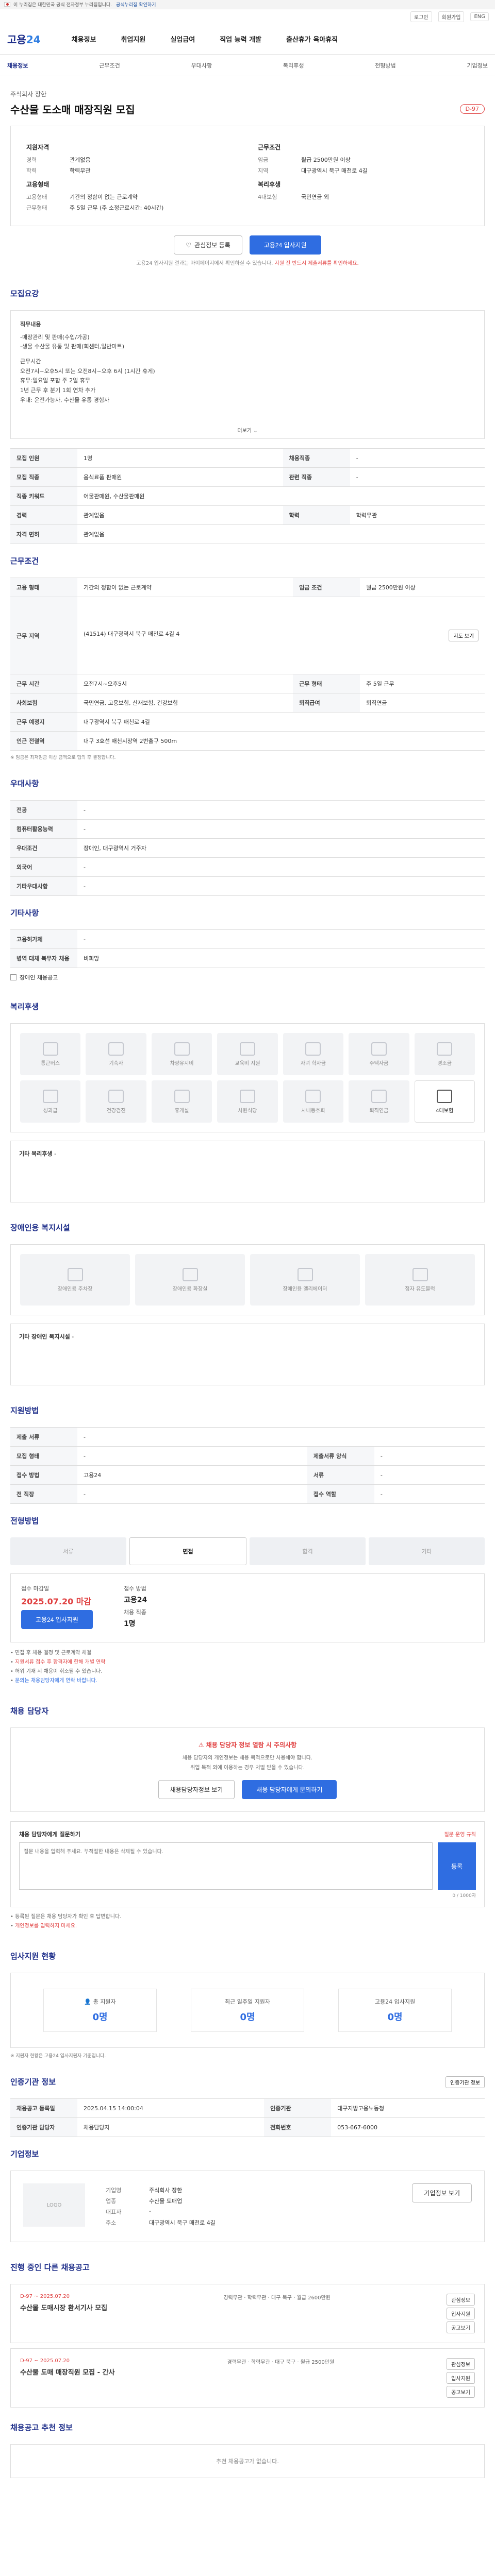  I want to click on section-title: 복리후생, so click(24, 1006).